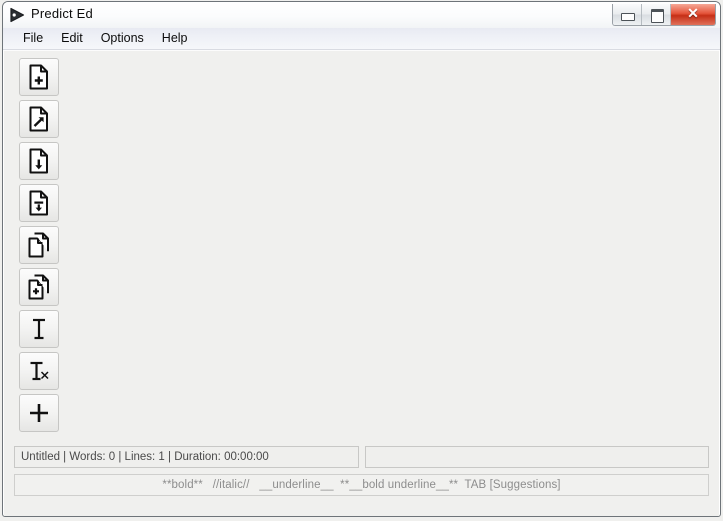 The width and height of the screenshot is (723, 521). I want to click on text-ibeam-icon, so click(39, 329).